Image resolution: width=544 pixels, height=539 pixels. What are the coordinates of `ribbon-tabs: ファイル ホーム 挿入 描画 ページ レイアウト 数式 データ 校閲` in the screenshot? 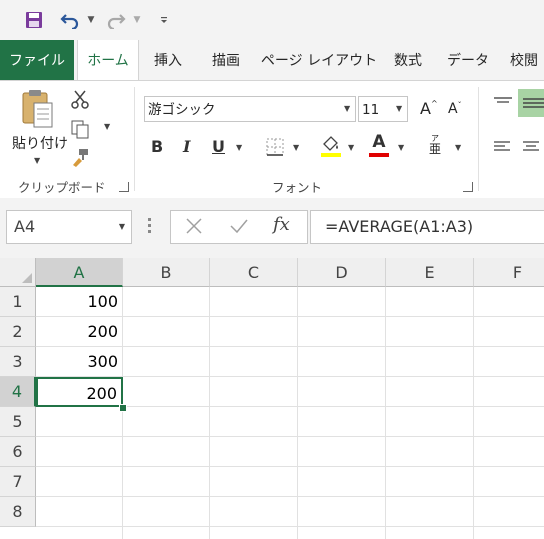 It's located at (272, 60).